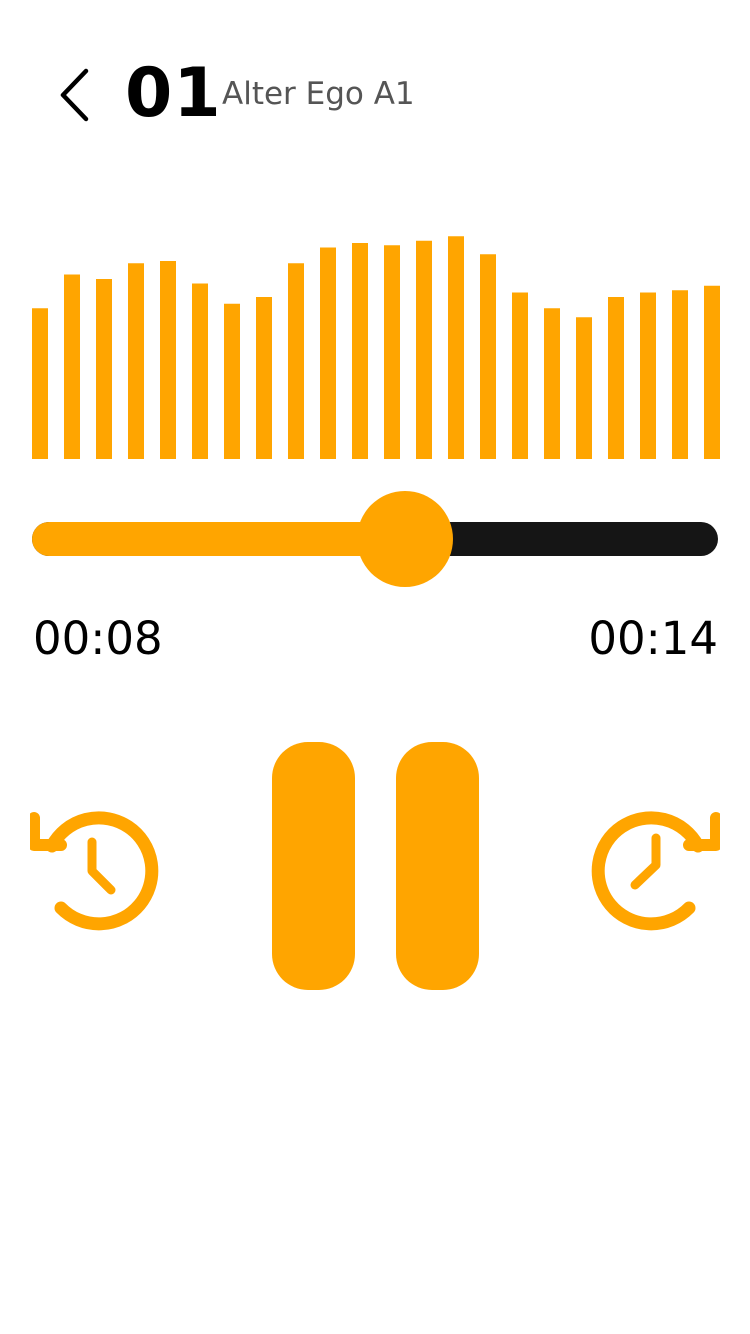  What do you see at coordinates (437, 866) in the screenshot?
I see `pause-bar-right` at bounding box center [437, 866].